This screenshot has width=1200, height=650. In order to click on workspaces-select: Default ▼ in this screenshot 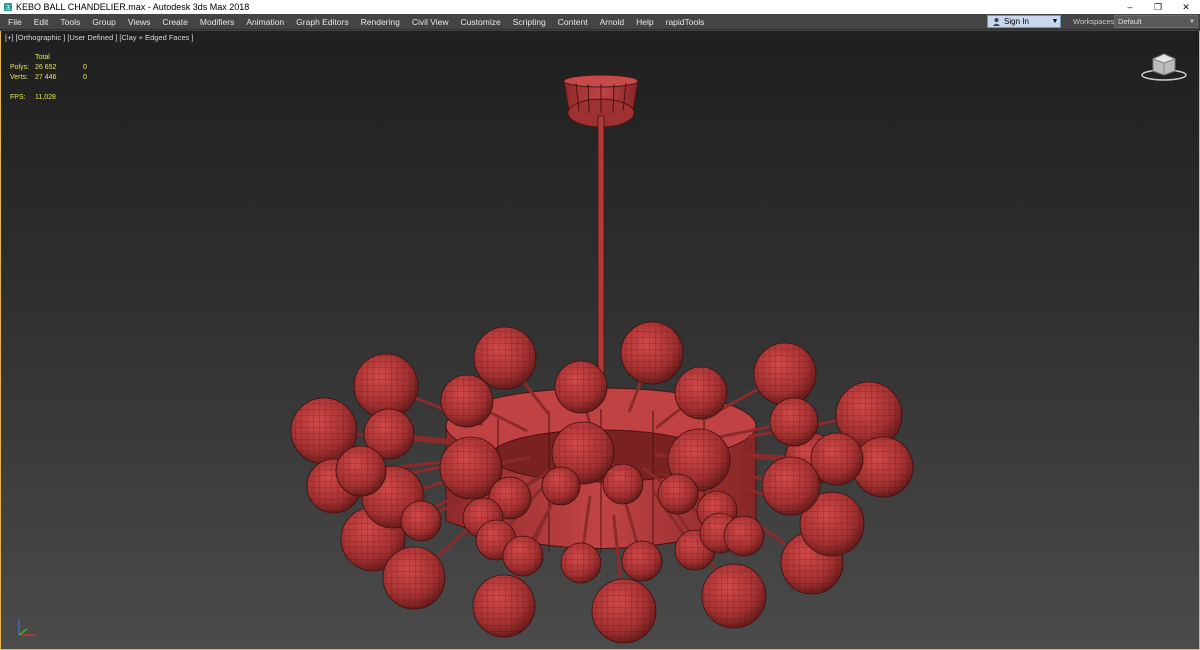, I will do `click(1156, 21)`.